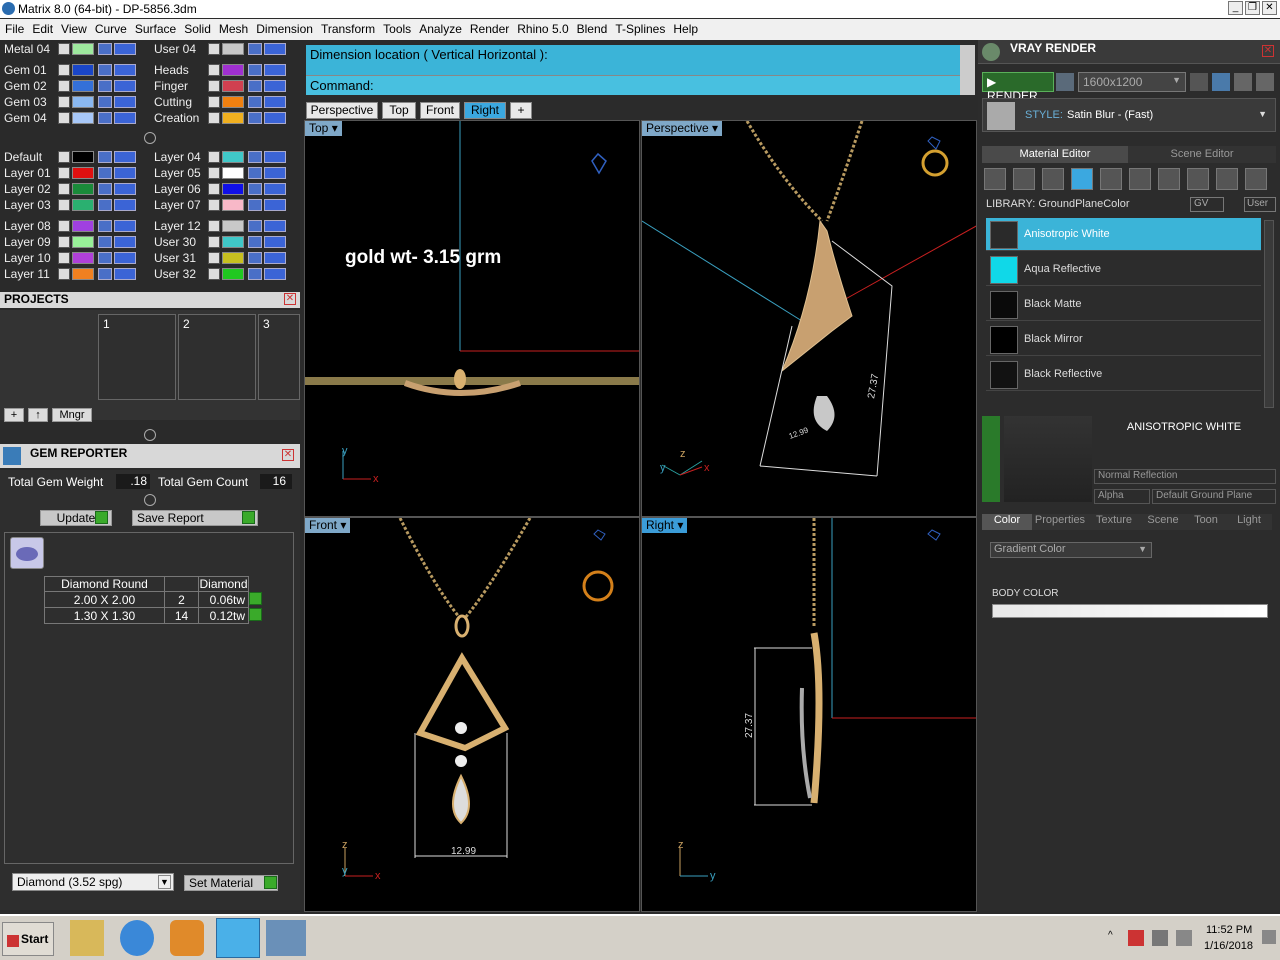 This screenshot has height=960, width=1280. Describe the element at coordinates (591, 27) in the screenshot. I see `menu-item: Blend` at that location.